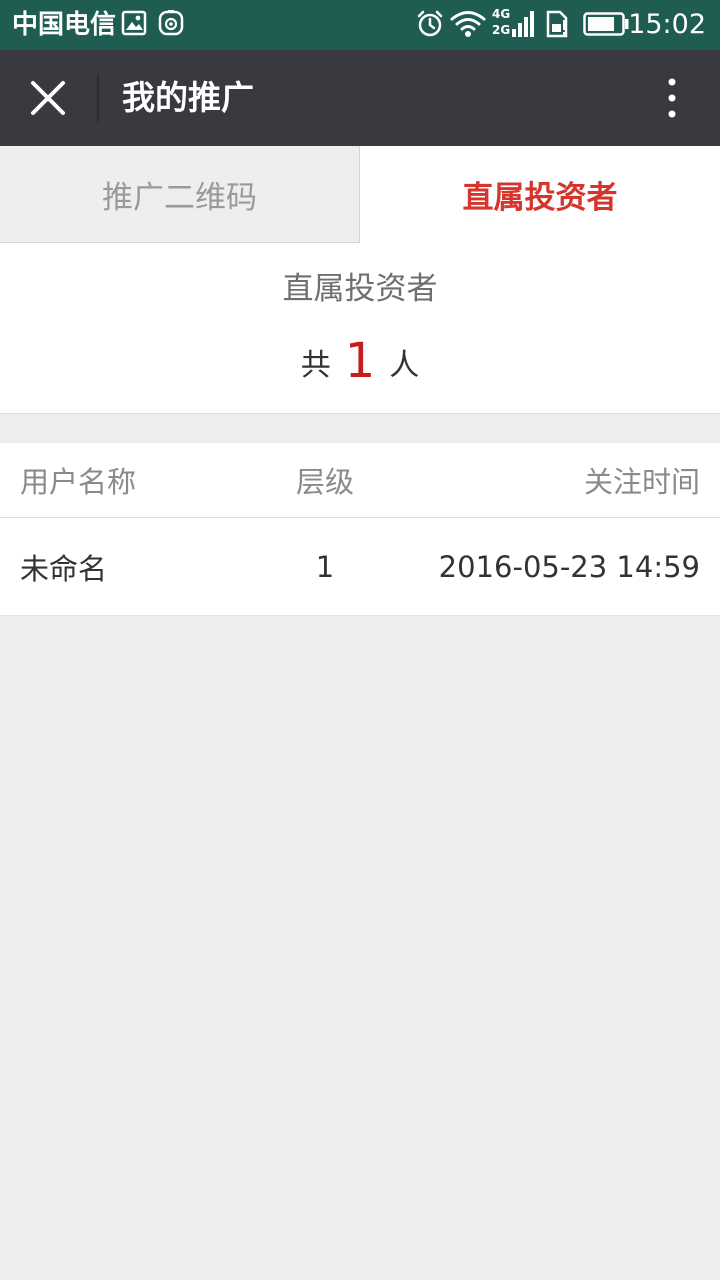  I want to click on carrier-name: 中国电信, so click(64, 25).